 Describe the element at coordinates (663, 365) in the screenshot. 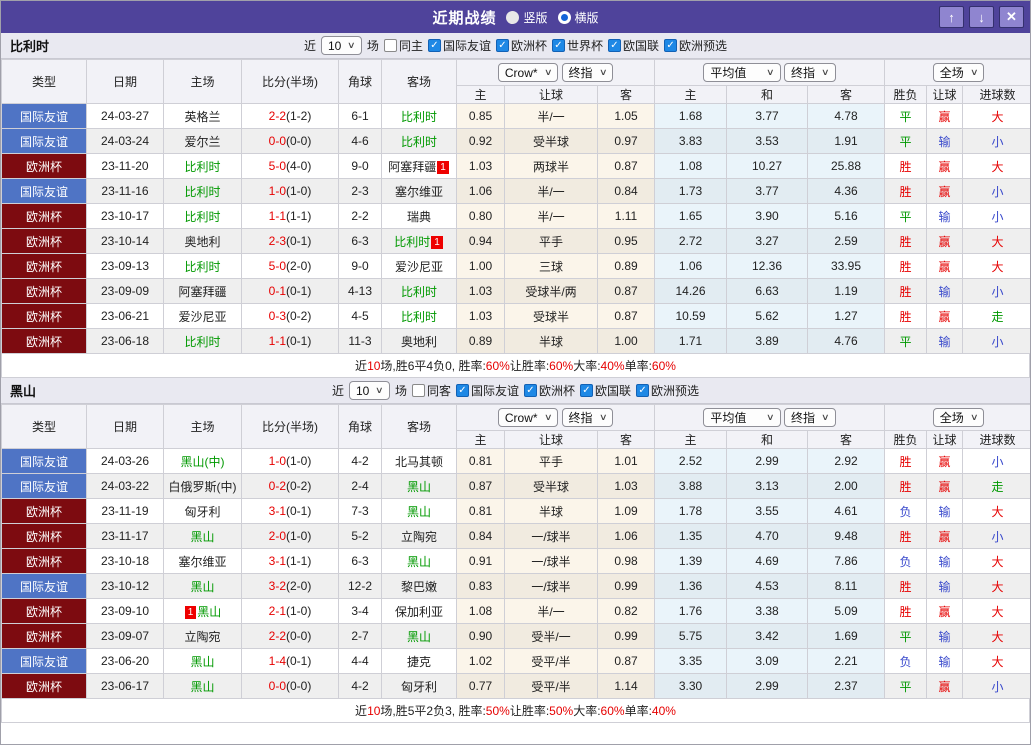

I see `summary-stat-value: 60%` at that location.